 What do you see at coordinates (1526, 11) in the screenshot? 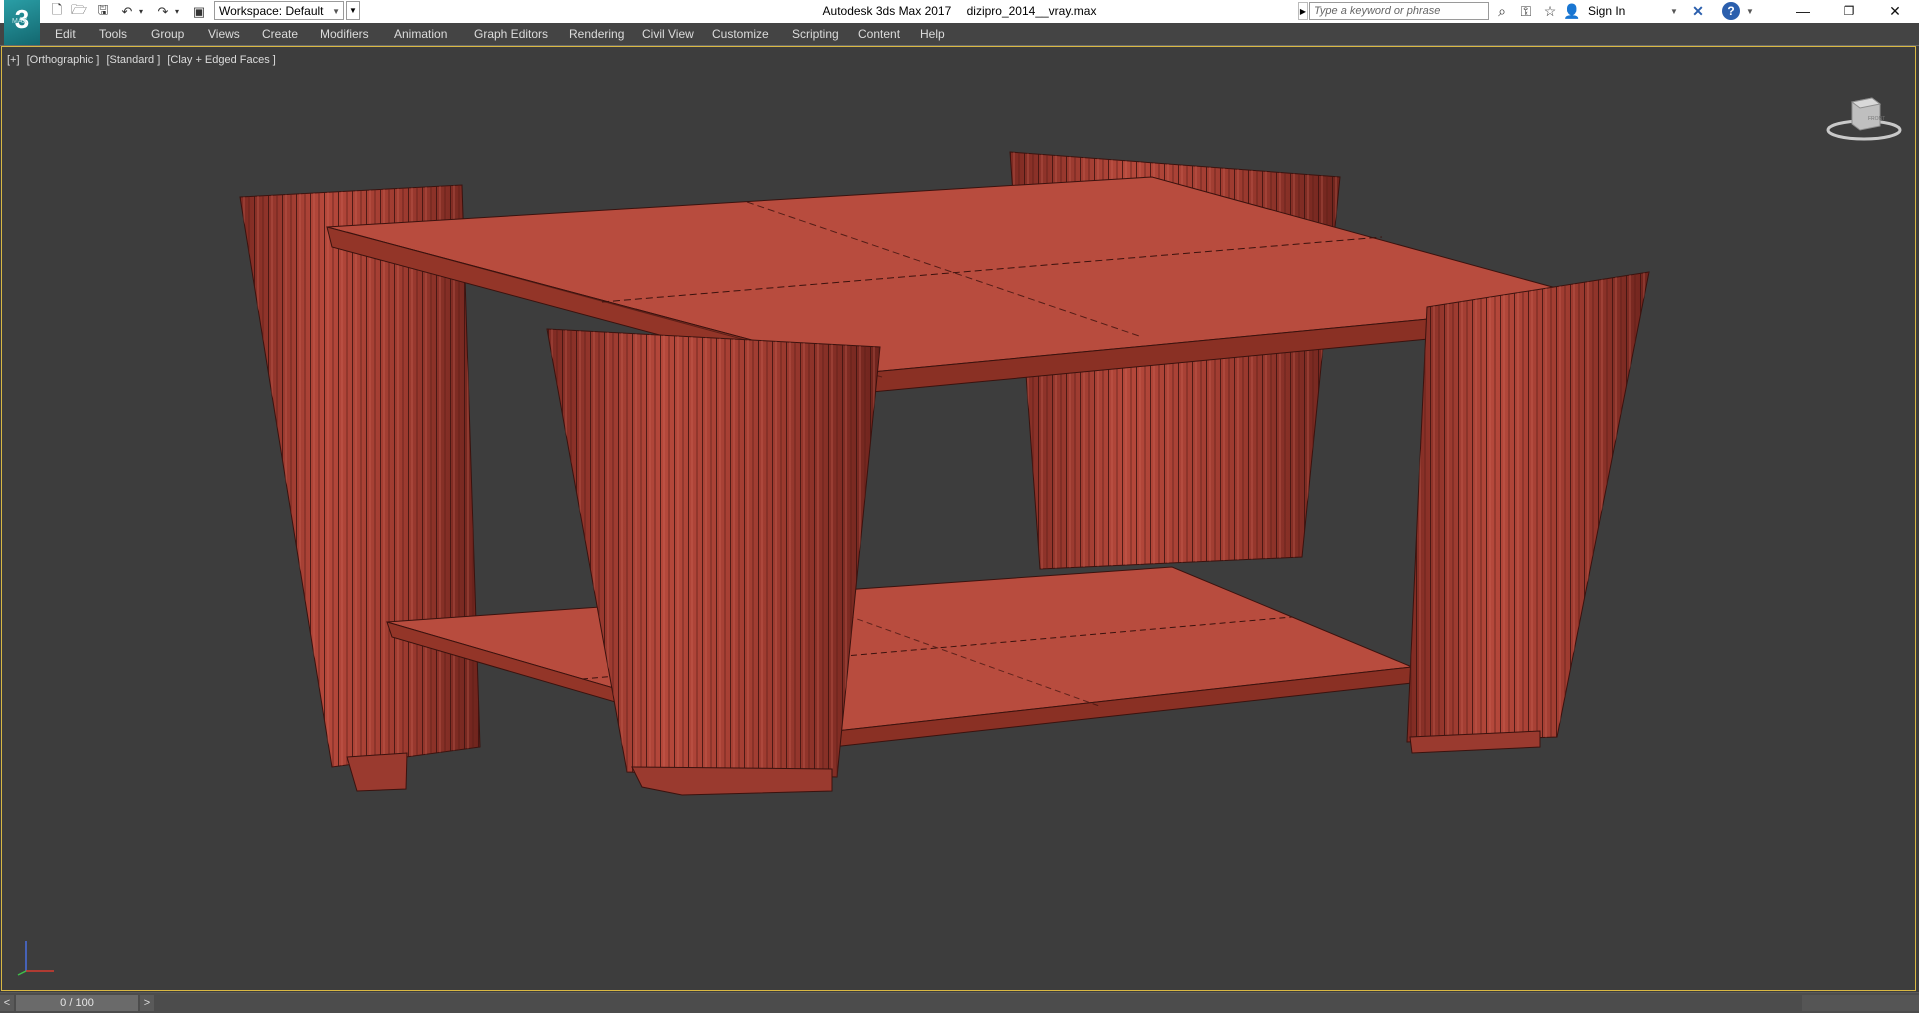
I see `subscription-icon: ⚿` at bounding box center [1526, 11].